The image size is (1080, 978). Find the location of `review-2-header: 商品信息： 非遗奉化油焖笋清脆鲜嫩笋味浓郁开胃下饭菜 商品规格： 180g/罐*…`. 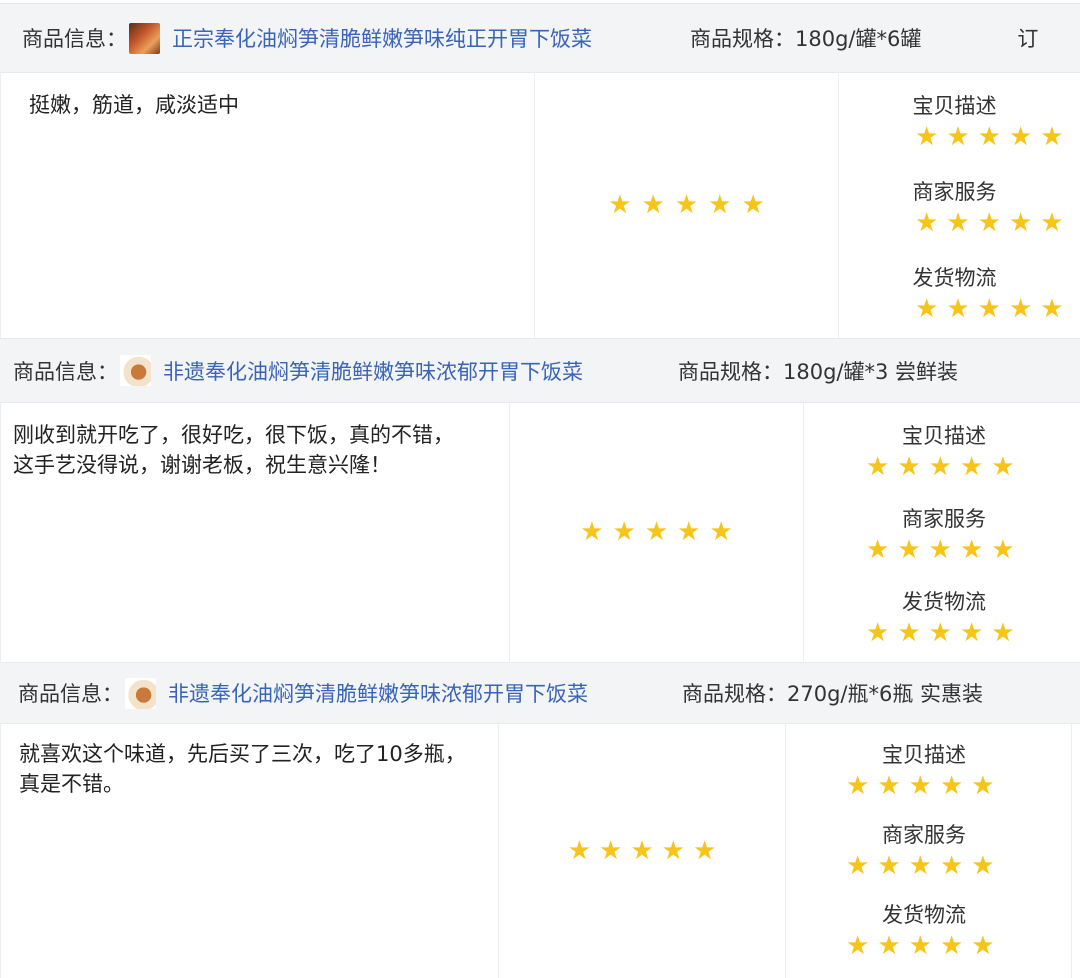

review-2-header: 商品信息： 非遗奉化油焖笋清脆鲜嫩笋味浓郁开胃下饭菜 商品规格： 180g/罐*… is located at coordinates (540, 370).